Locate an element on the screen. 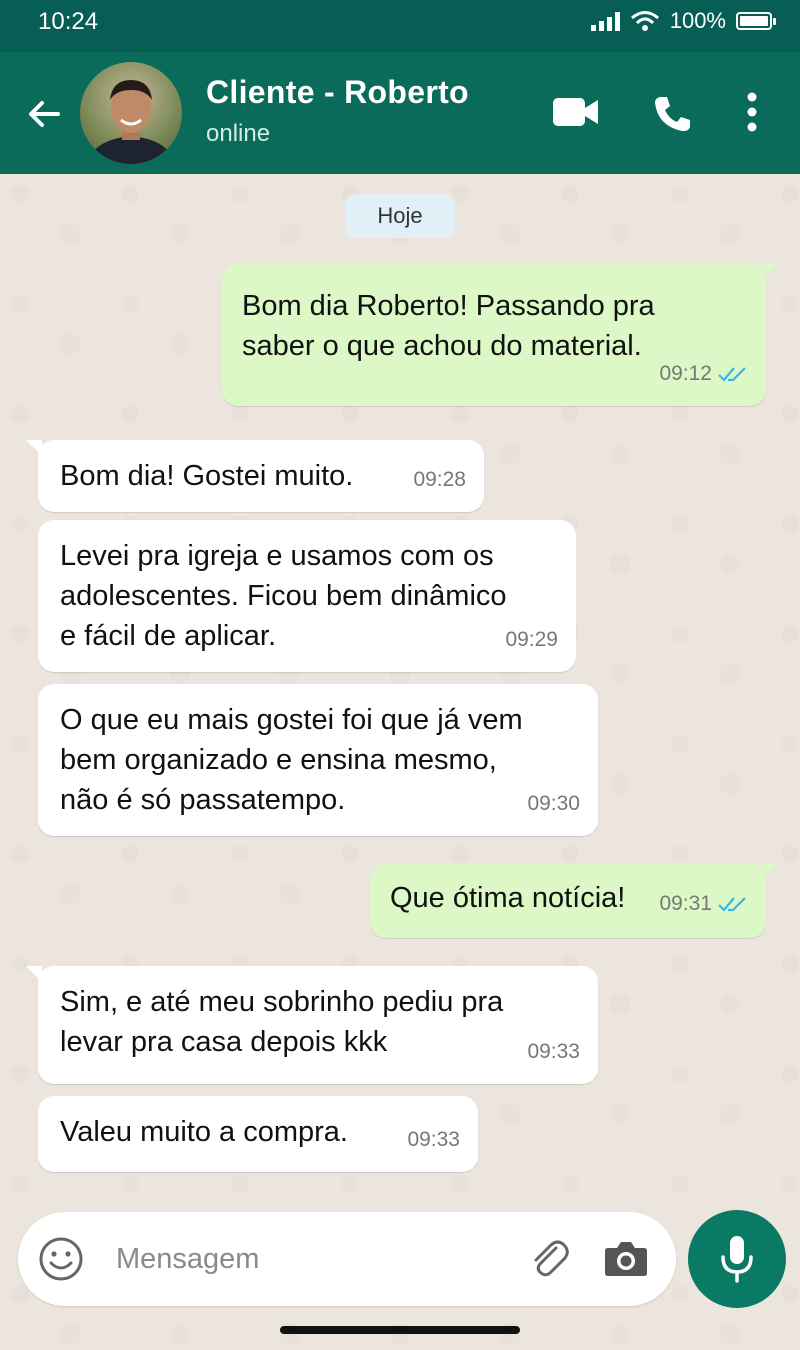 The height and width of the screenshot is (1350, 800). microphone-icon is located at coordinates (737, 1259).